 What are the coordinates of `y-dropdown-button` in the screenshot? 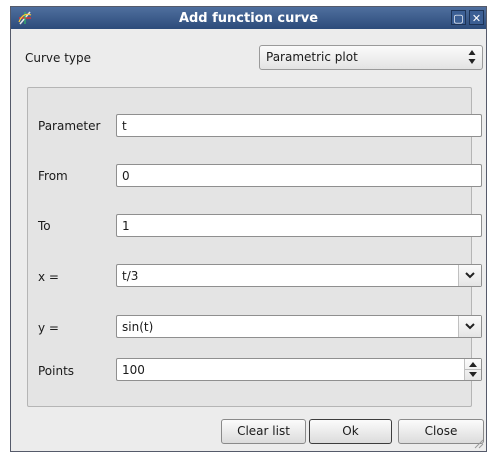 It's located at (469, 326).